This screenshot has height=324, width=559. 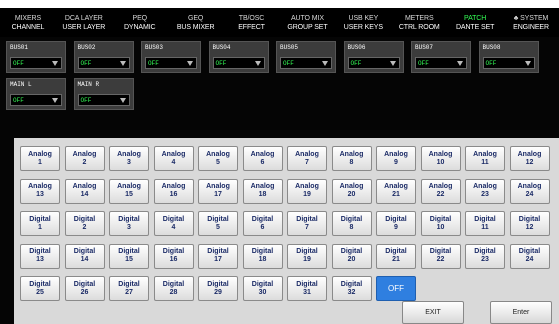 I want to click on tab-tb-osc: TB/OSC EFFECT, so click(x=252, y=22).